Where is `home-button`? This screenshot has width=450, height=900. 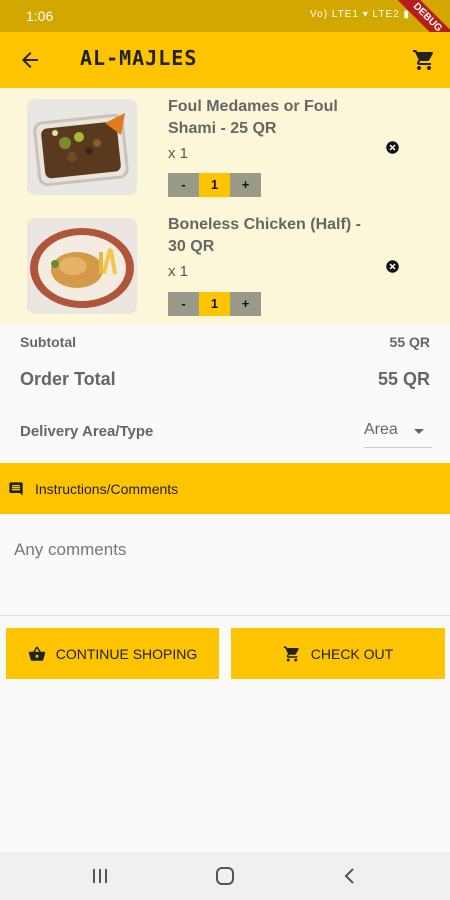 home-button is located at coordinates (225, 876).